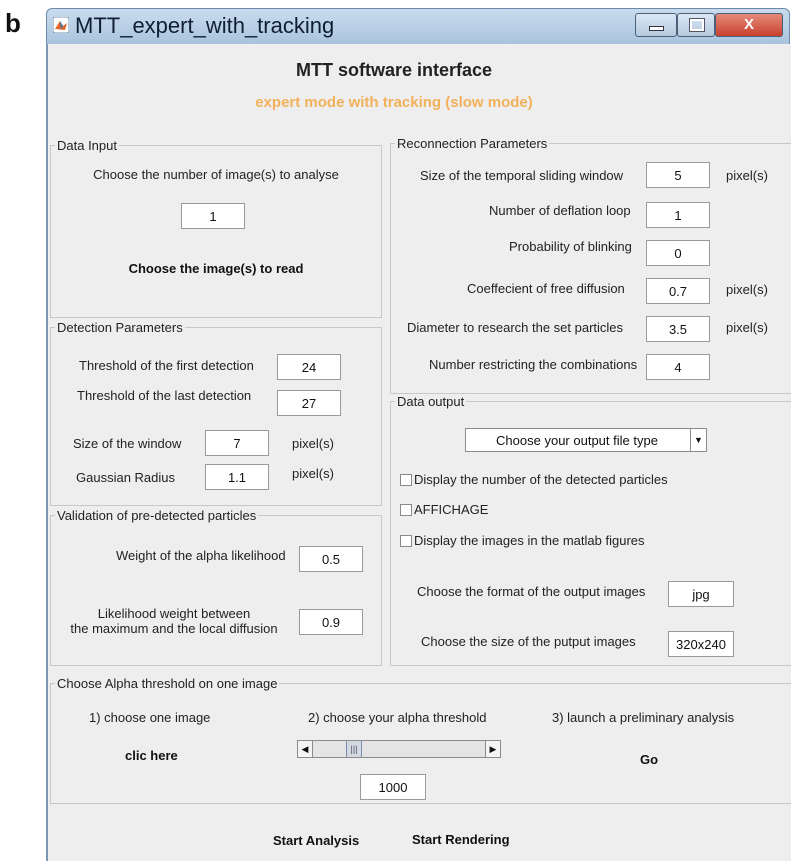 Image resolution: width=791 pixels, height=861 pixels. Describe the element at coordinates (678, 367) in the screenshot. I see `restrict-combinations-input: 4` at that location.